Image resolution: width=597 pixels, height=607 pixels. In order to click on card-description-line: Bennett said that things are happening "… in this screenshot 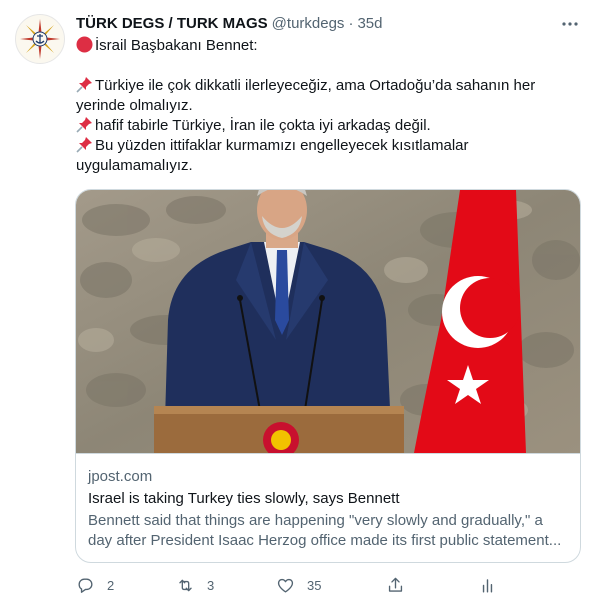, I will do `click(315, 520)`.